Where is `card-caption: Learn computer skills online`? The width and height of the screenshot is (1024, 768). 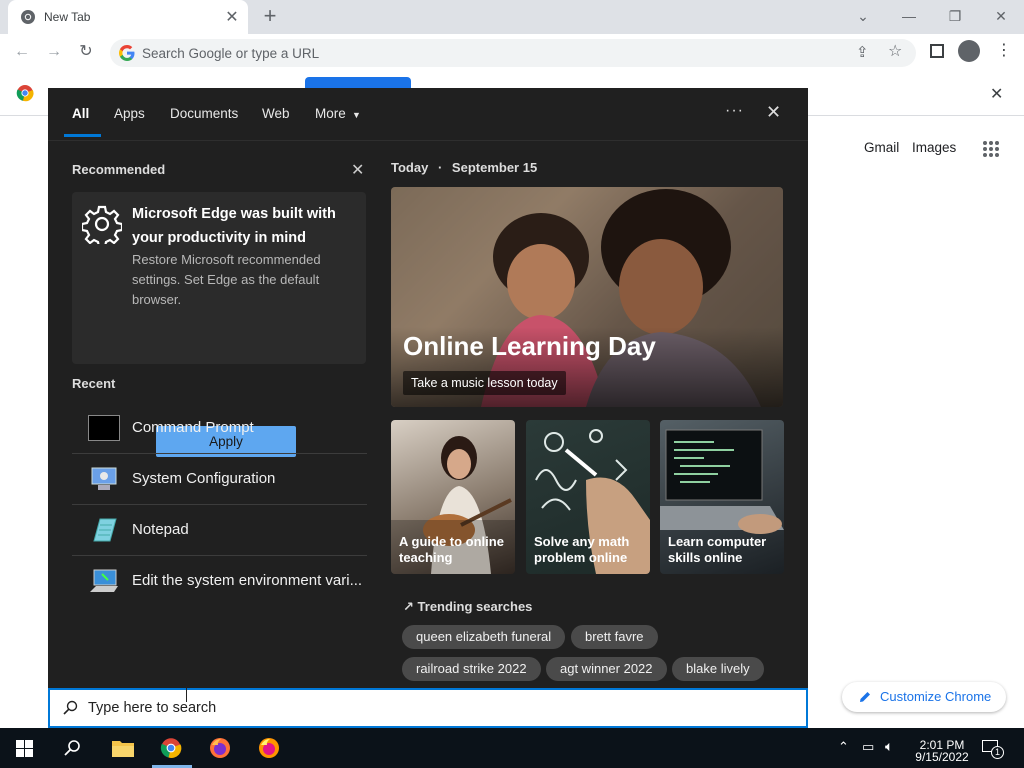 card-caption: Learn computer skills online is located at coordinates (717, 549).